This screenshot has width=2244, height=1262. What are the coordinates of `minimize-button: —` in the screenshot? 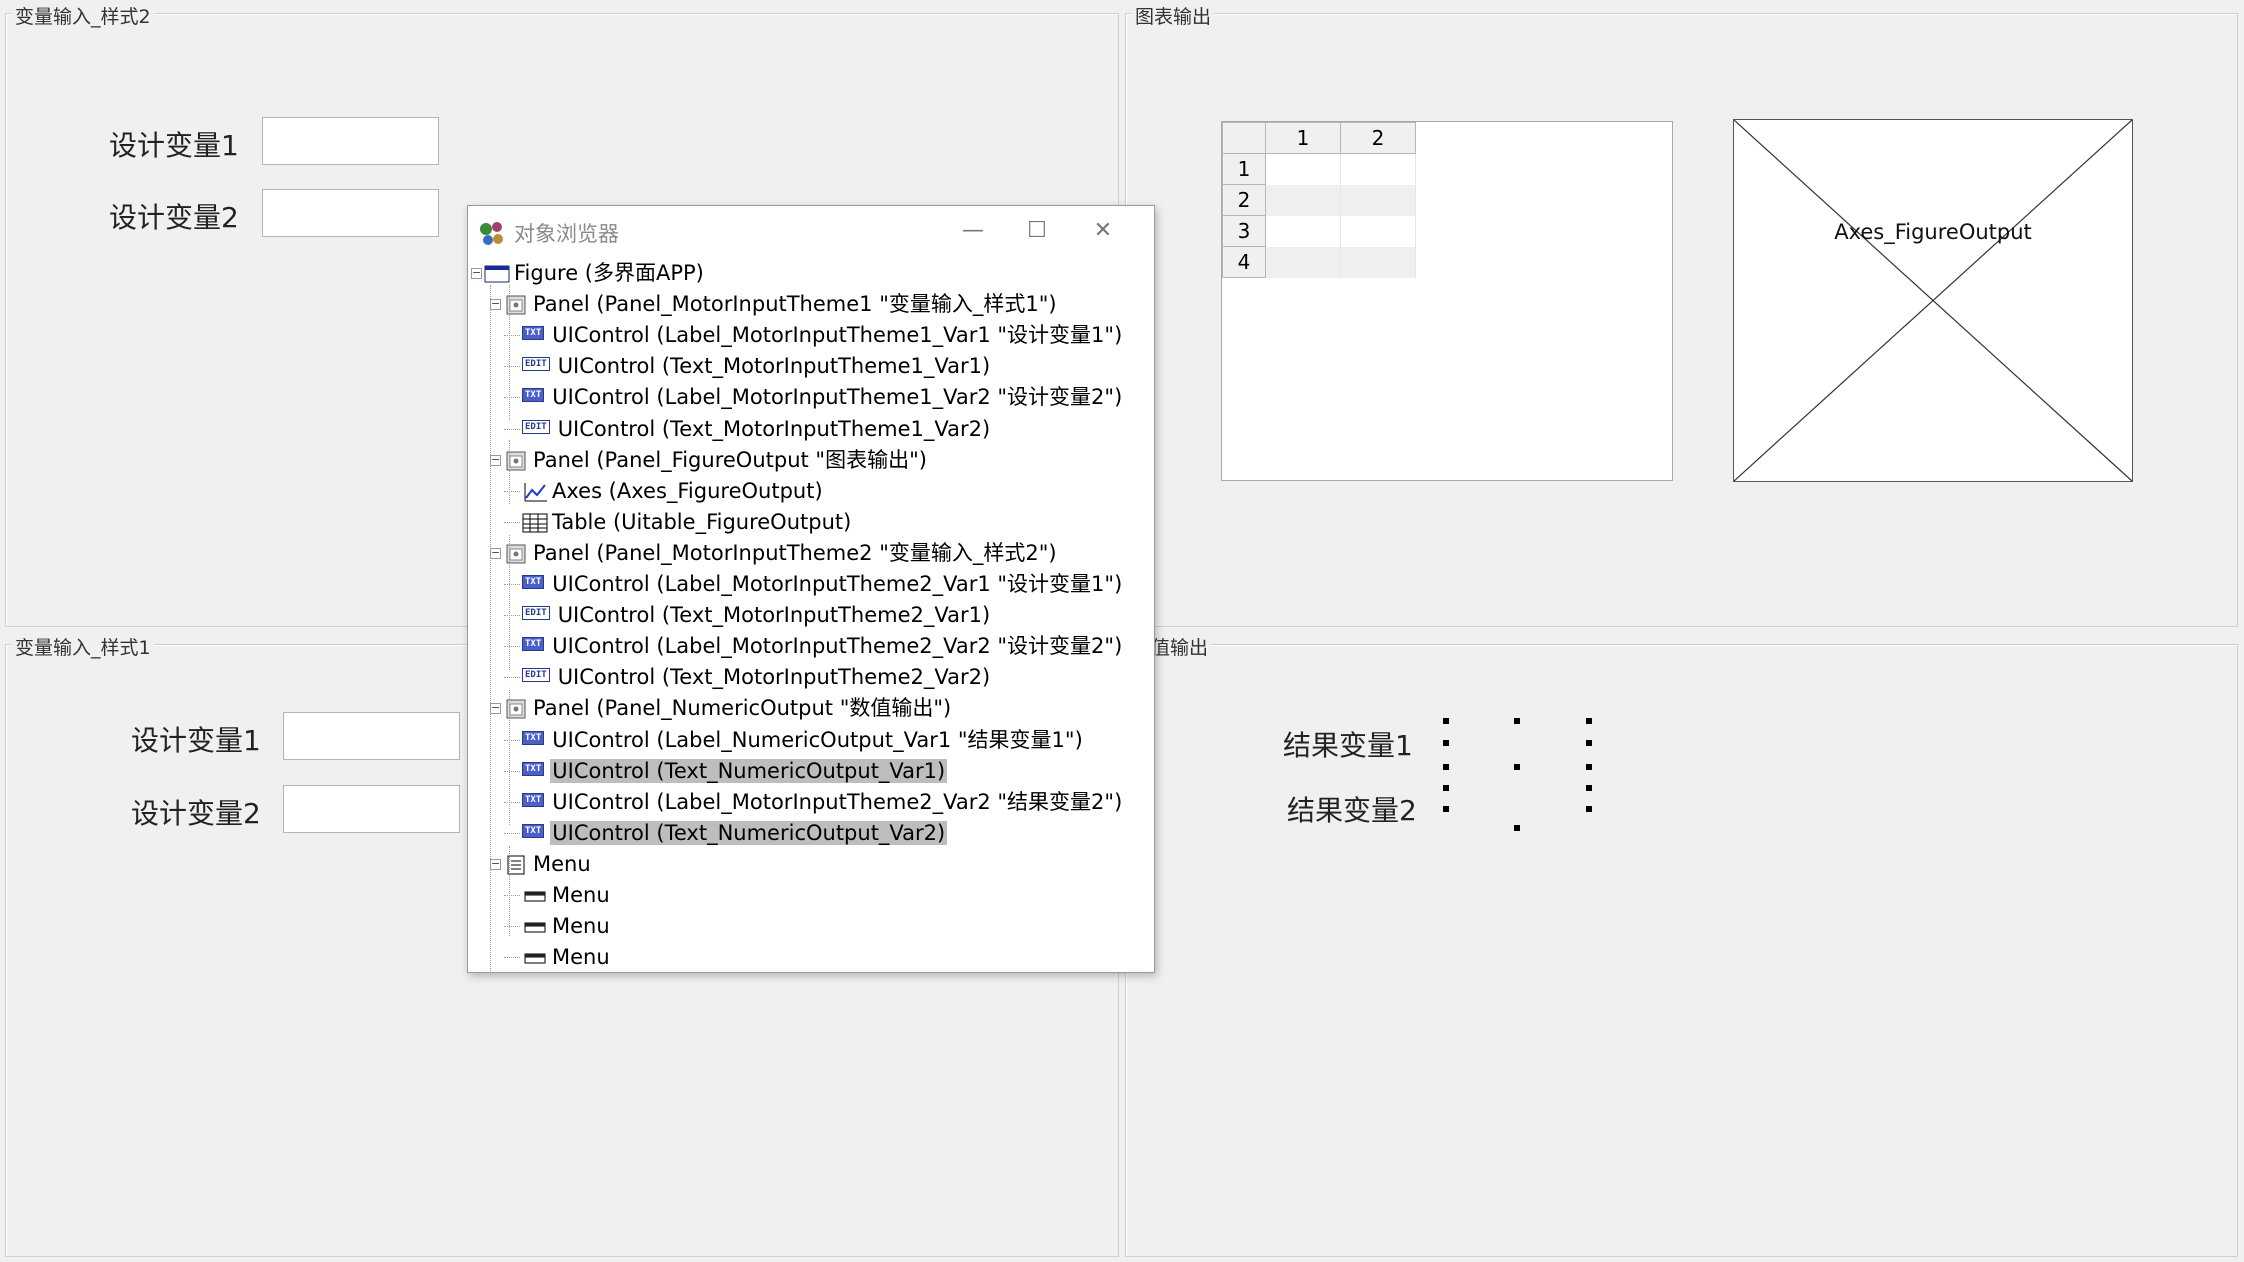 It's located at (973, 231).